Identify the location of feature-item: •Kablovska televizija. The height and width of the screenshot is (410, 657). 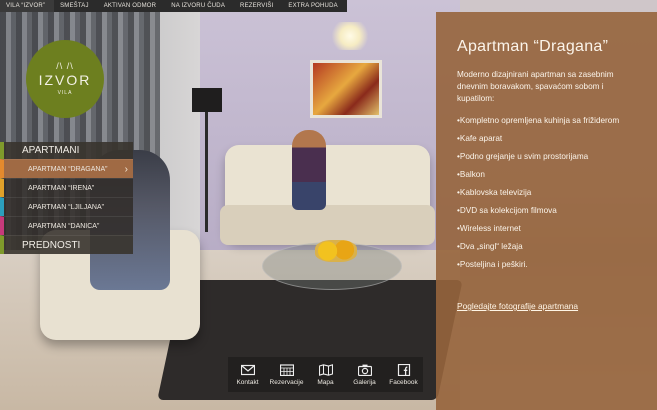
(494, 192).